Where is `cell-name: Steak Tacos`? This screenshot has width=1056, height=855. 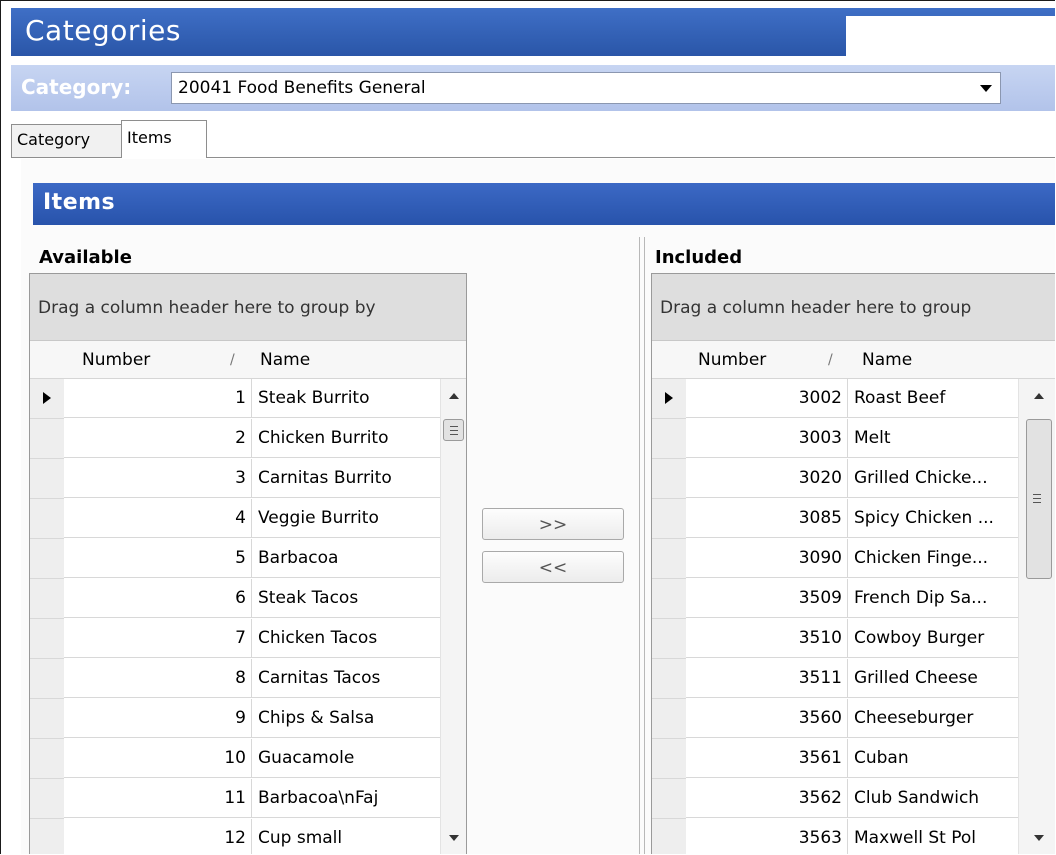 cell-name: Steak Tacos is located at coordinates (346, 598).